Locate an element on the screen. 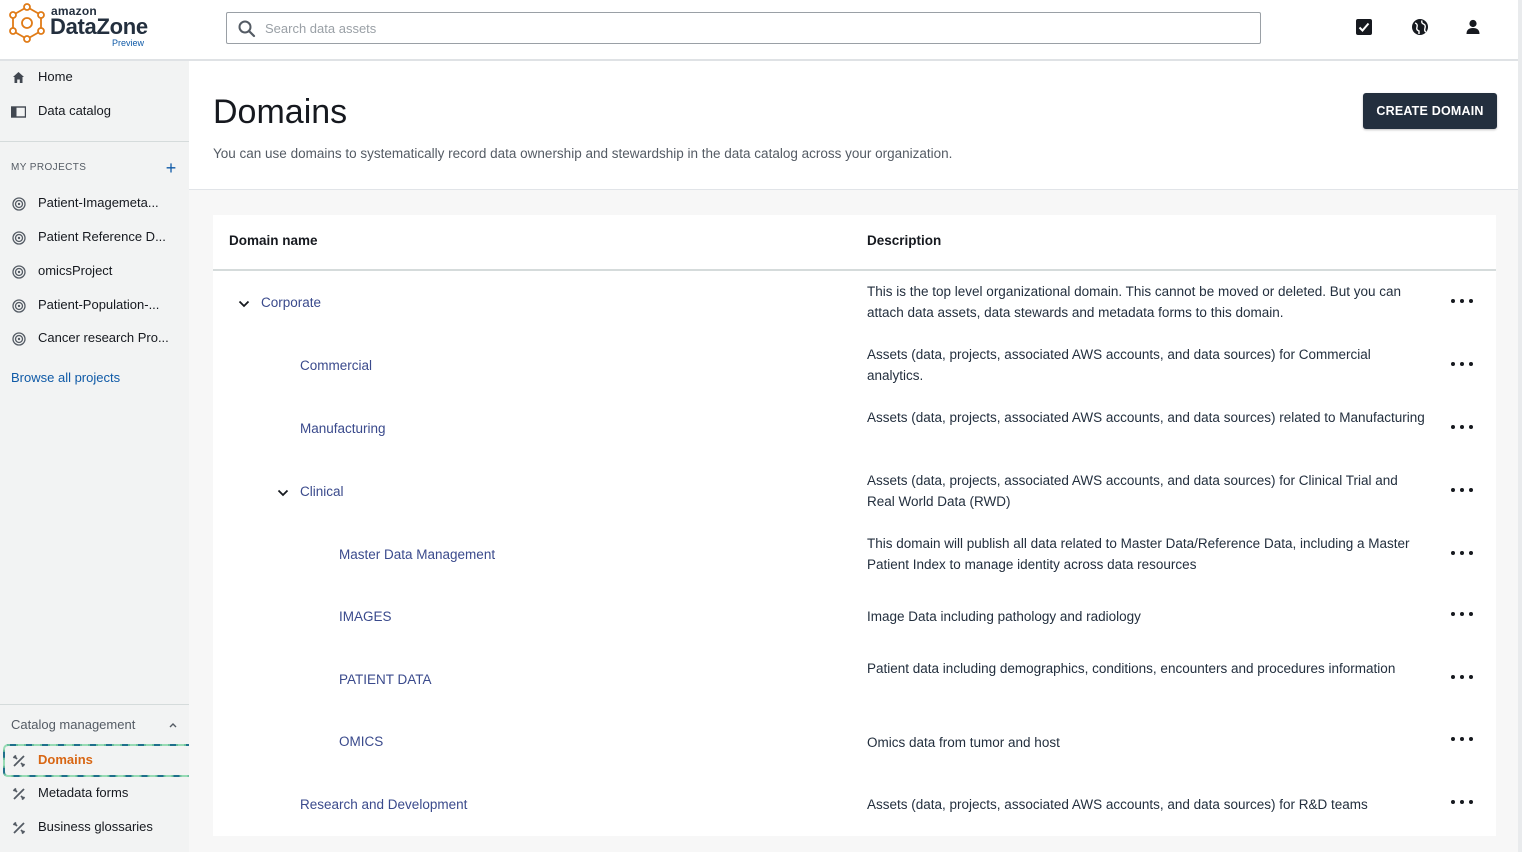 This screenshot has height=852, width=1522. sidebar-item-label: omicsProject is located at coordinates (75, 270).